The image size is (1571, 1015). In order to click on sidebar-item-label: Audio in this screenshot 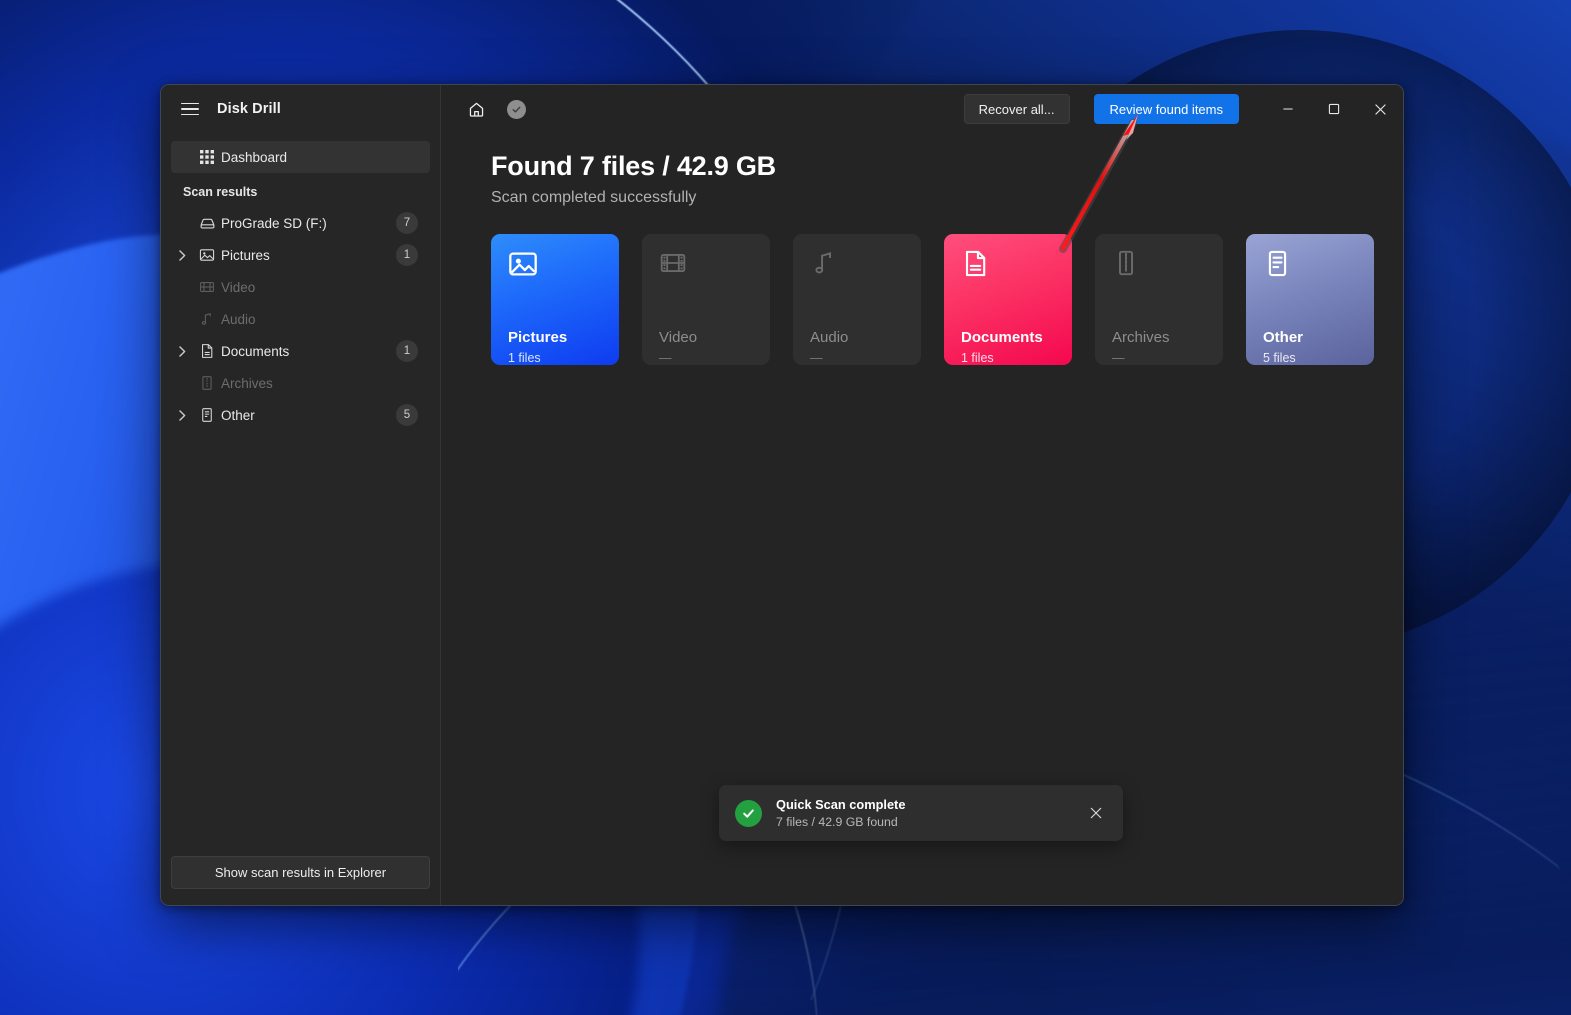, I will do `click(238, 319)`.